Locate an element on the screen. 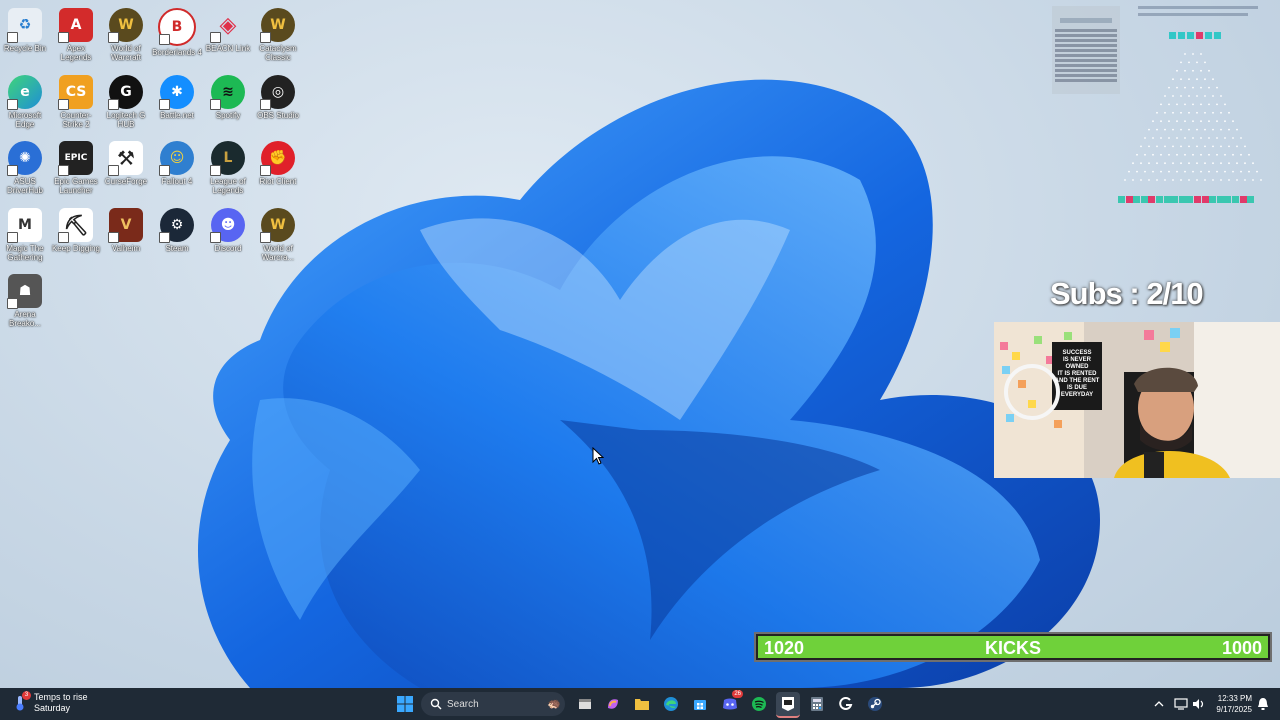  recycle-bin-icon: ♻ is located at coordinates (24, 25).